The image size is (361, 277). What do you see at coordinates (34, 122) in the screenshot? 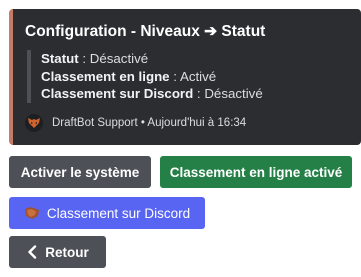
I see `draftbot-logo-icon` at bounding box center [34, 122].